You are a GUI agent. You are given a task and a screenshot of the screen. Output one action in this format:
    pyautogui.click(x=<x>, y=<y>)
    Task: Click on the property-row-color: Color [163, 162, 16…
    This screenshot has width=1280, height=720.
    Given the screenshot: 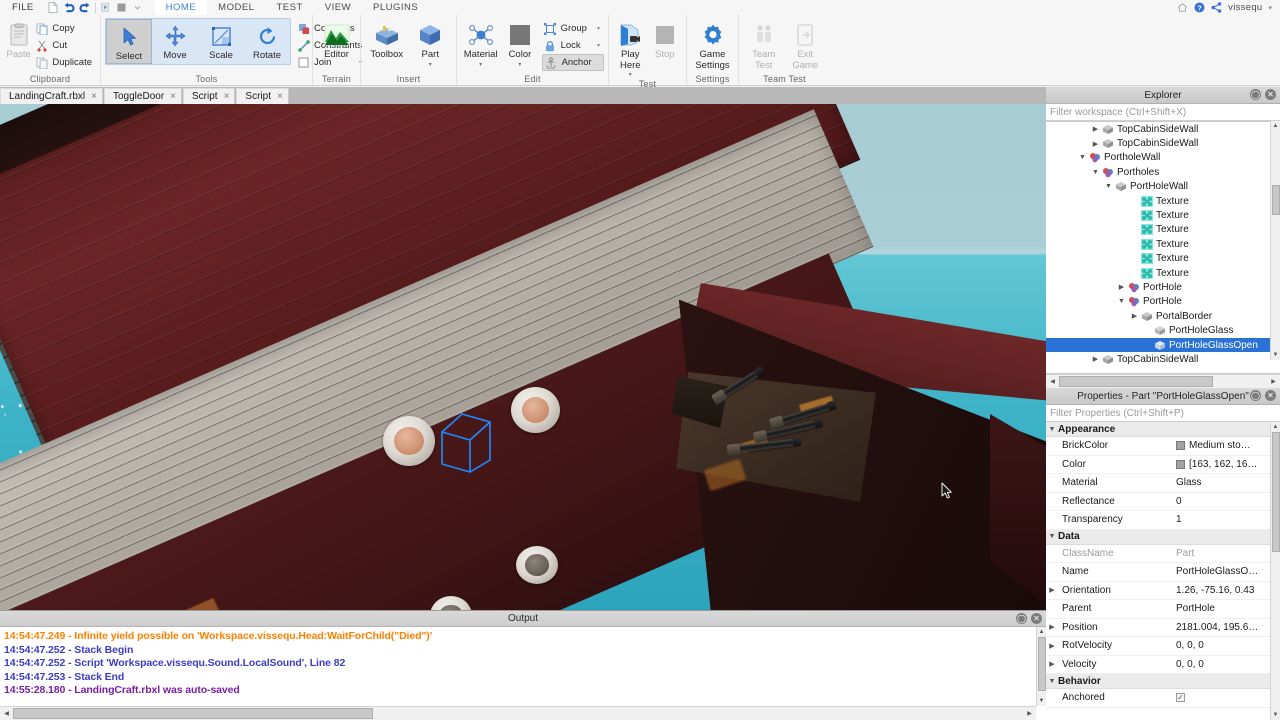 What is the action you would take?
    pyautogui.click(x=1163, y=465)
    